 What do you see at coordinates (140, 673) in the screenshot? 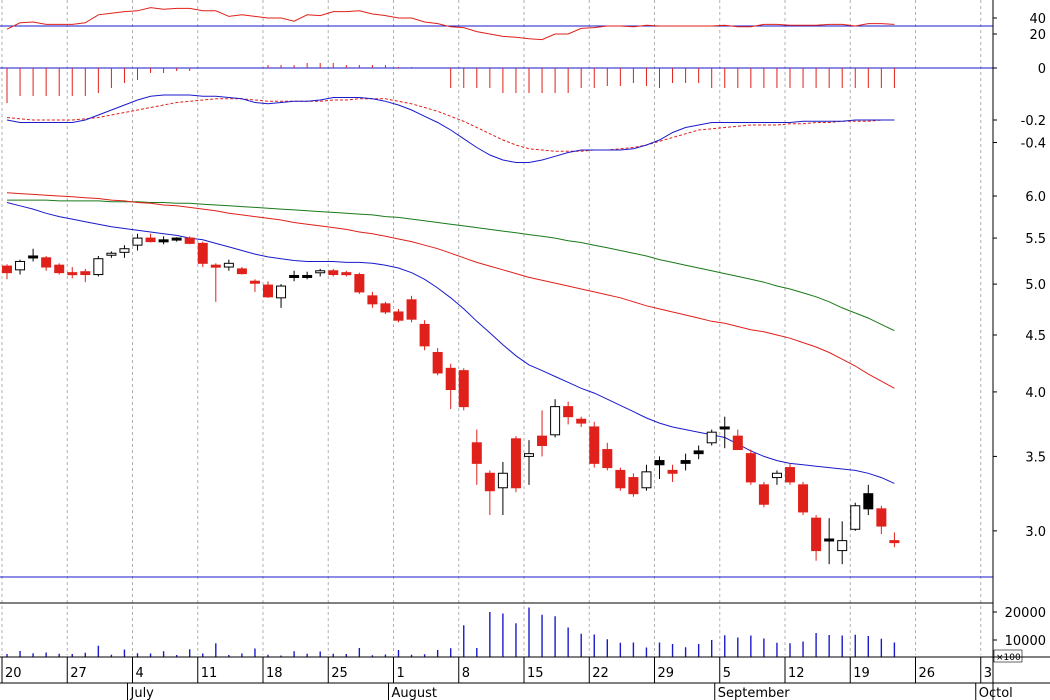
I see `x-tick-label: 4` at bounding box center [140, 673].